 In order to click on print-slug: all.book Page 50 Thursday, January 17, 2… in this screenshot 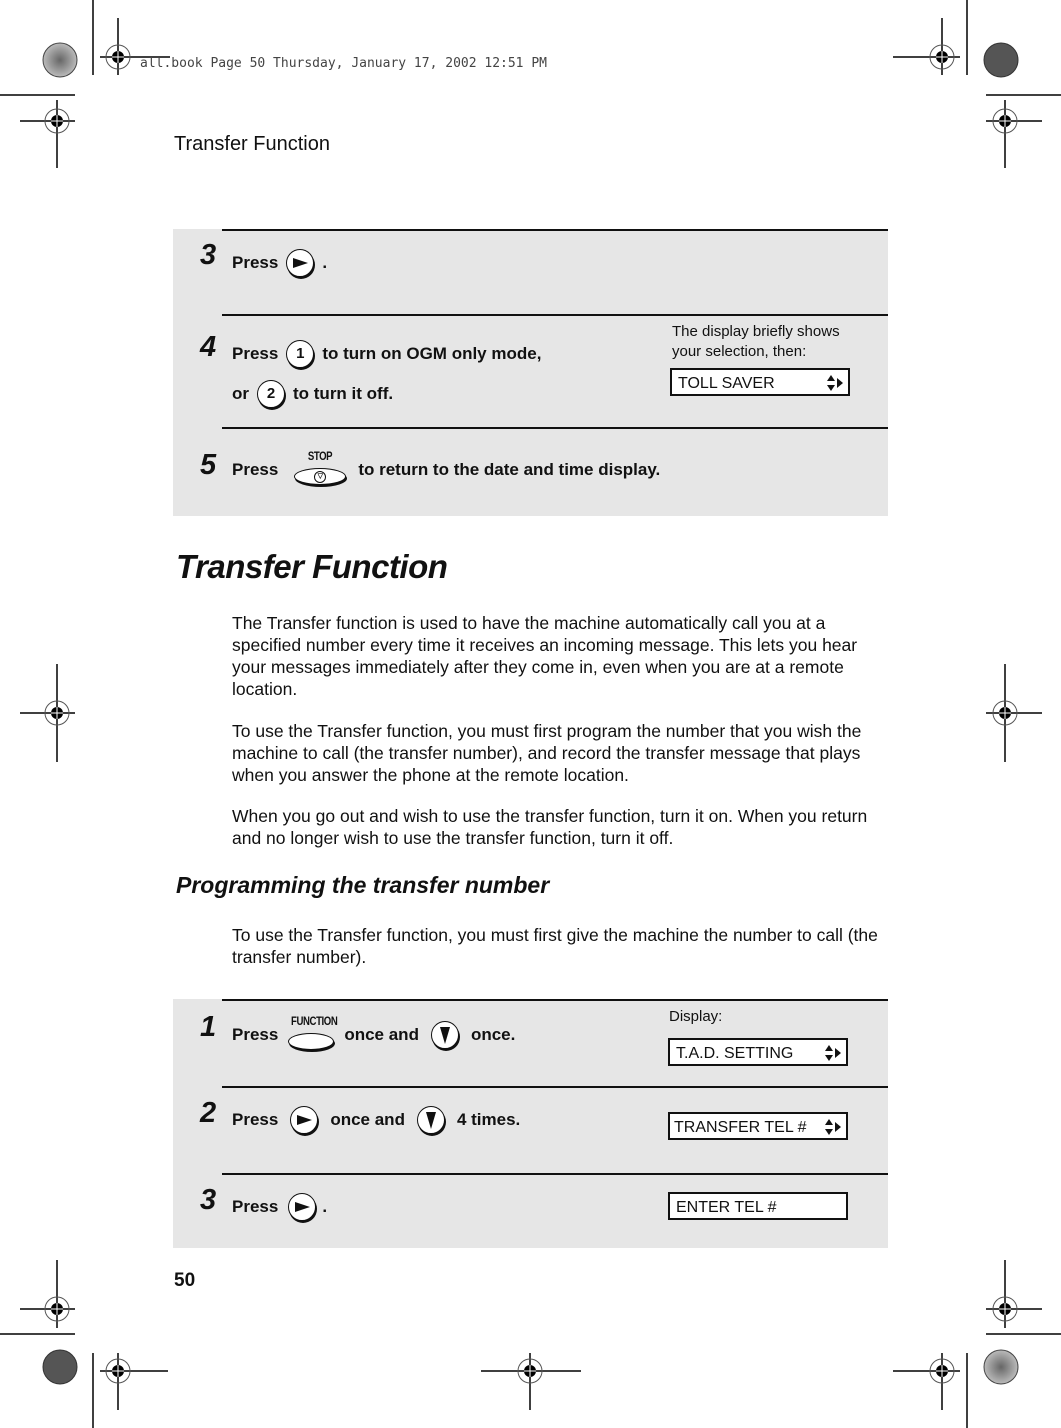, I will do `click(343, 63)`.